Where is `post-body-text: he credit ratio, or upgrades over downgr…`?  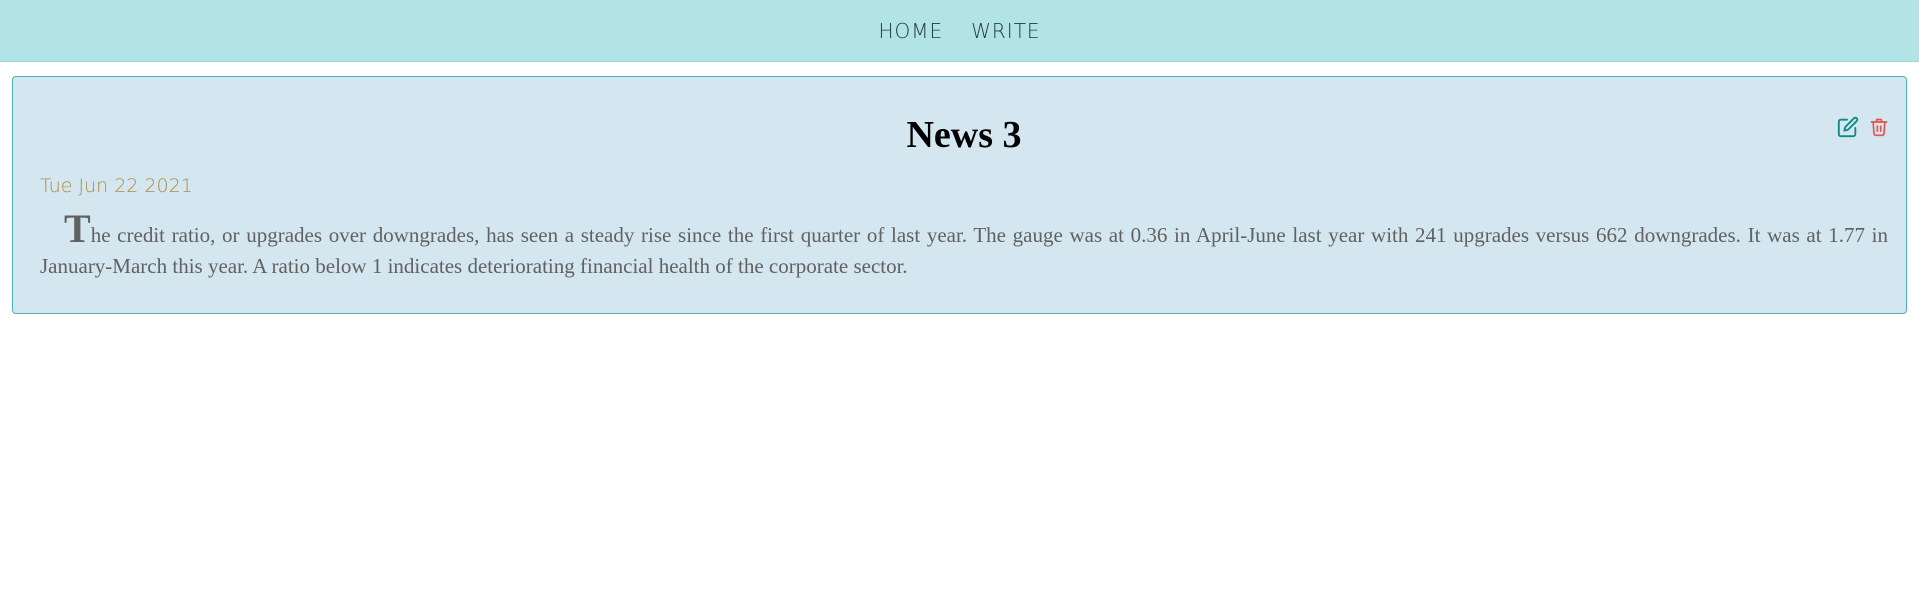 post-body-text: he credit ratio, or upgrades over downgr… is located at coordinates (964, 250).